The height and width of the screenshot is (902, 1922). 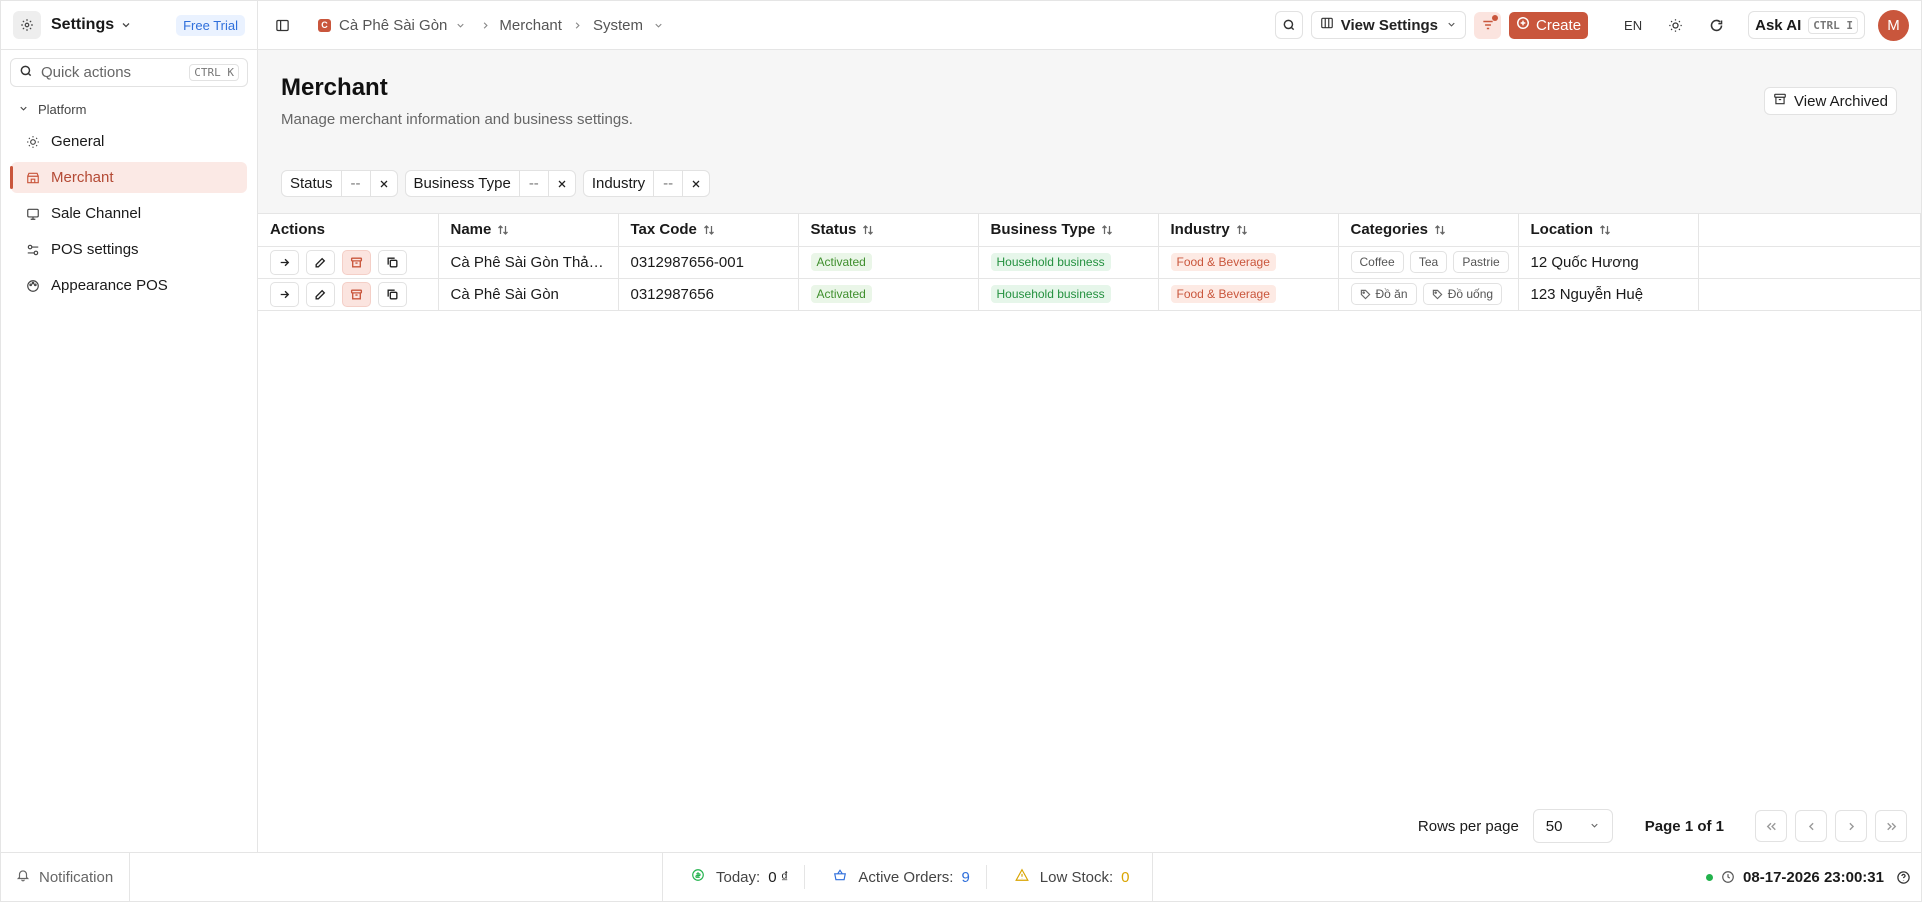 What do you see at coordinates (618, 25) in the screenshot?
I see `breadcrumb-system: System` at bounding box center [618, 25].